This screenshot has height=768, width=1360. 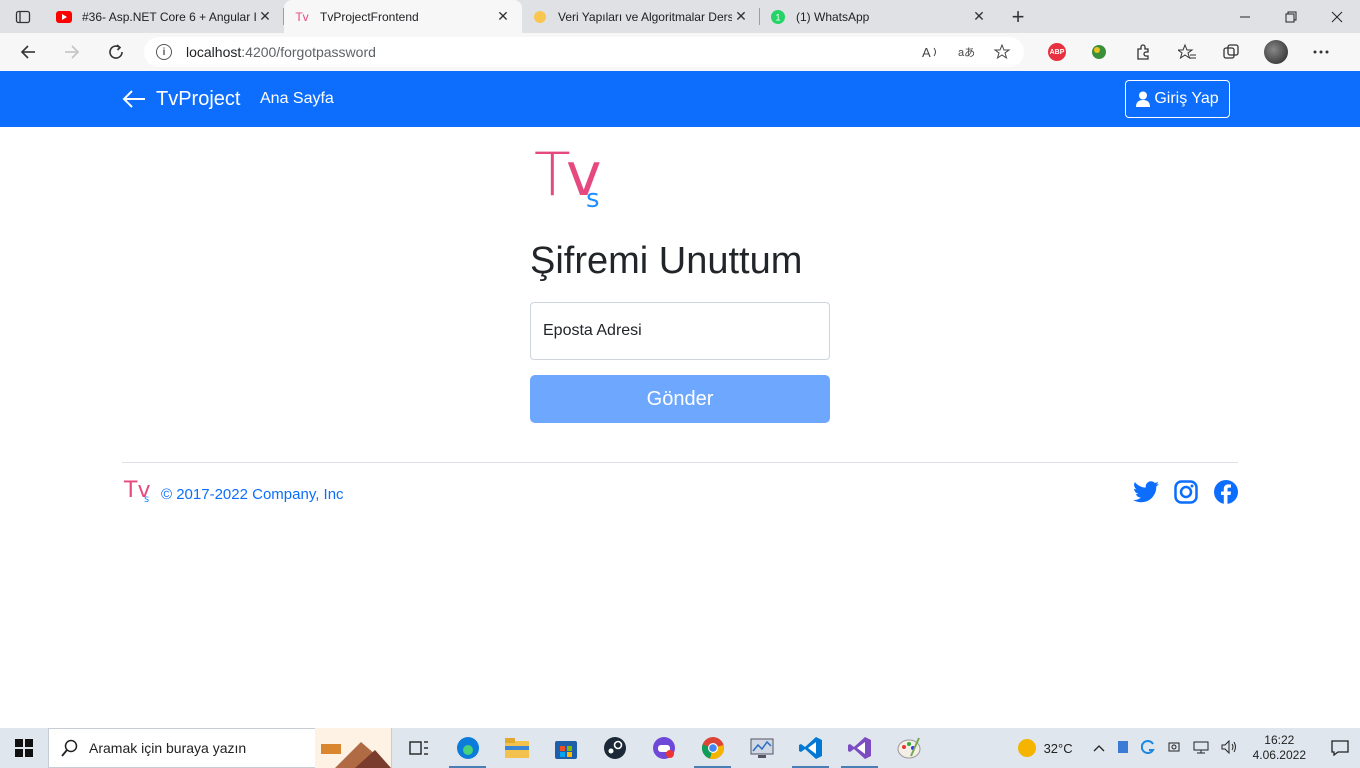 I want to click on refresh-icon, so click(x=116, y=51).